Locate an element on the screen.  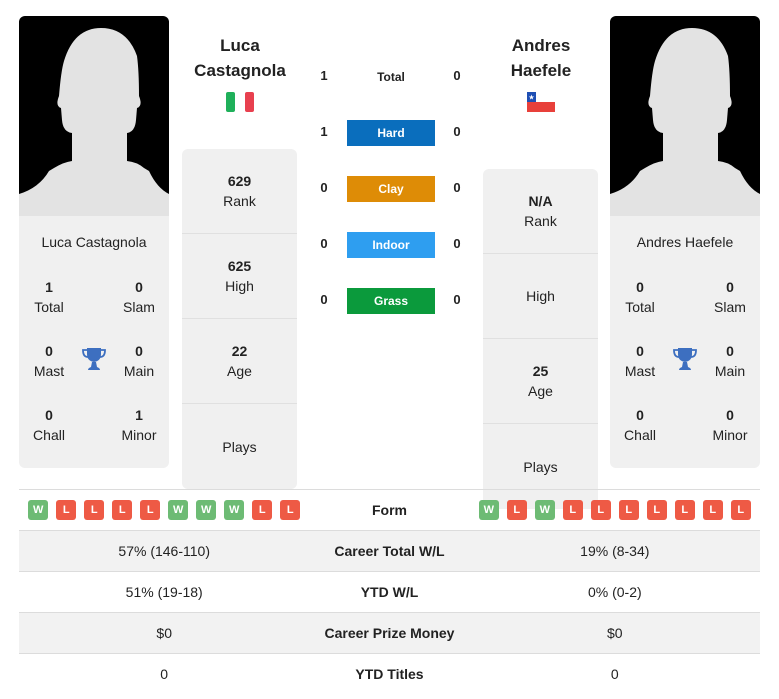
right-ytd-wl: 0% (0-2) is located at coordinates (614, 592).